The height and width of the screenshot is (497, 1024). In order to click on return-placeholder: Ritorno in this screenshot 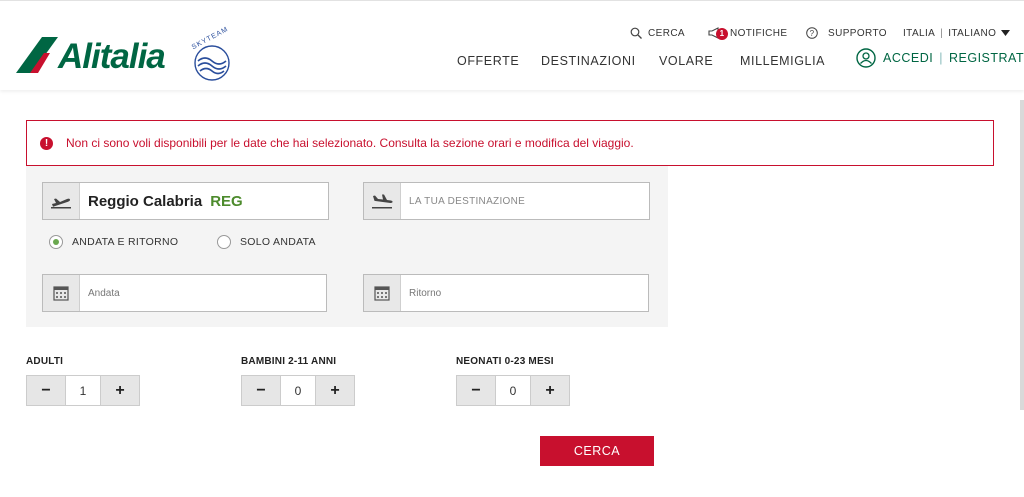, I will do `click(425, 293)`.